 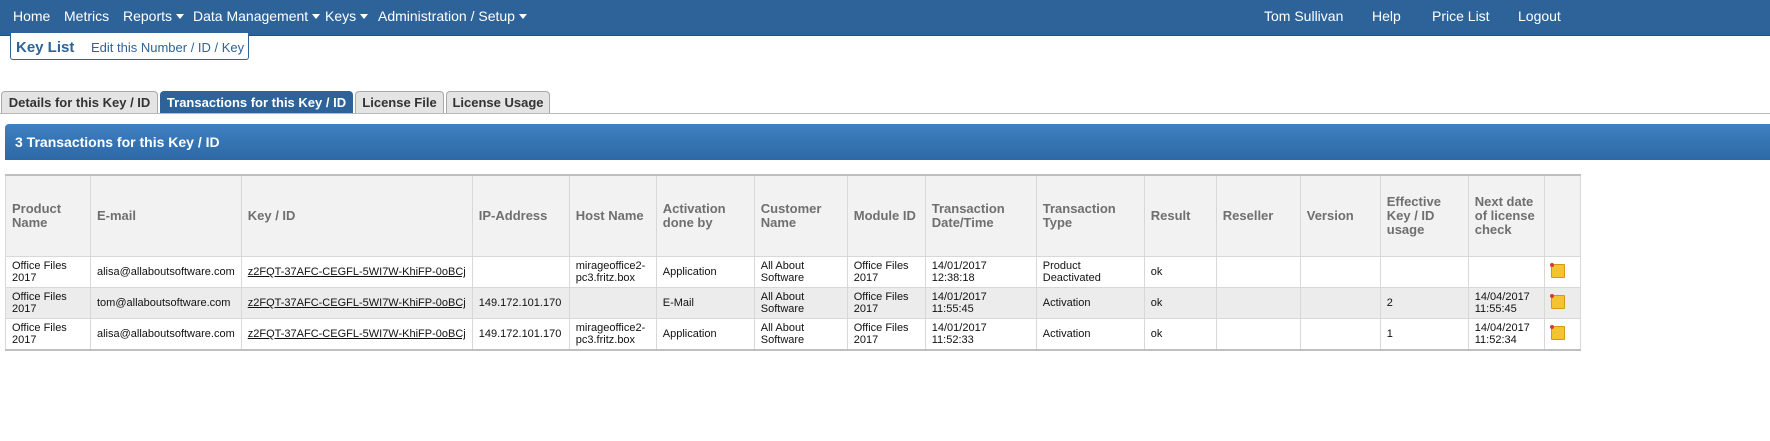 What do you see at coordinates (356, 215) in the screenshot?
I see `column-header: Key / ID` at bounding box center [356, 215].